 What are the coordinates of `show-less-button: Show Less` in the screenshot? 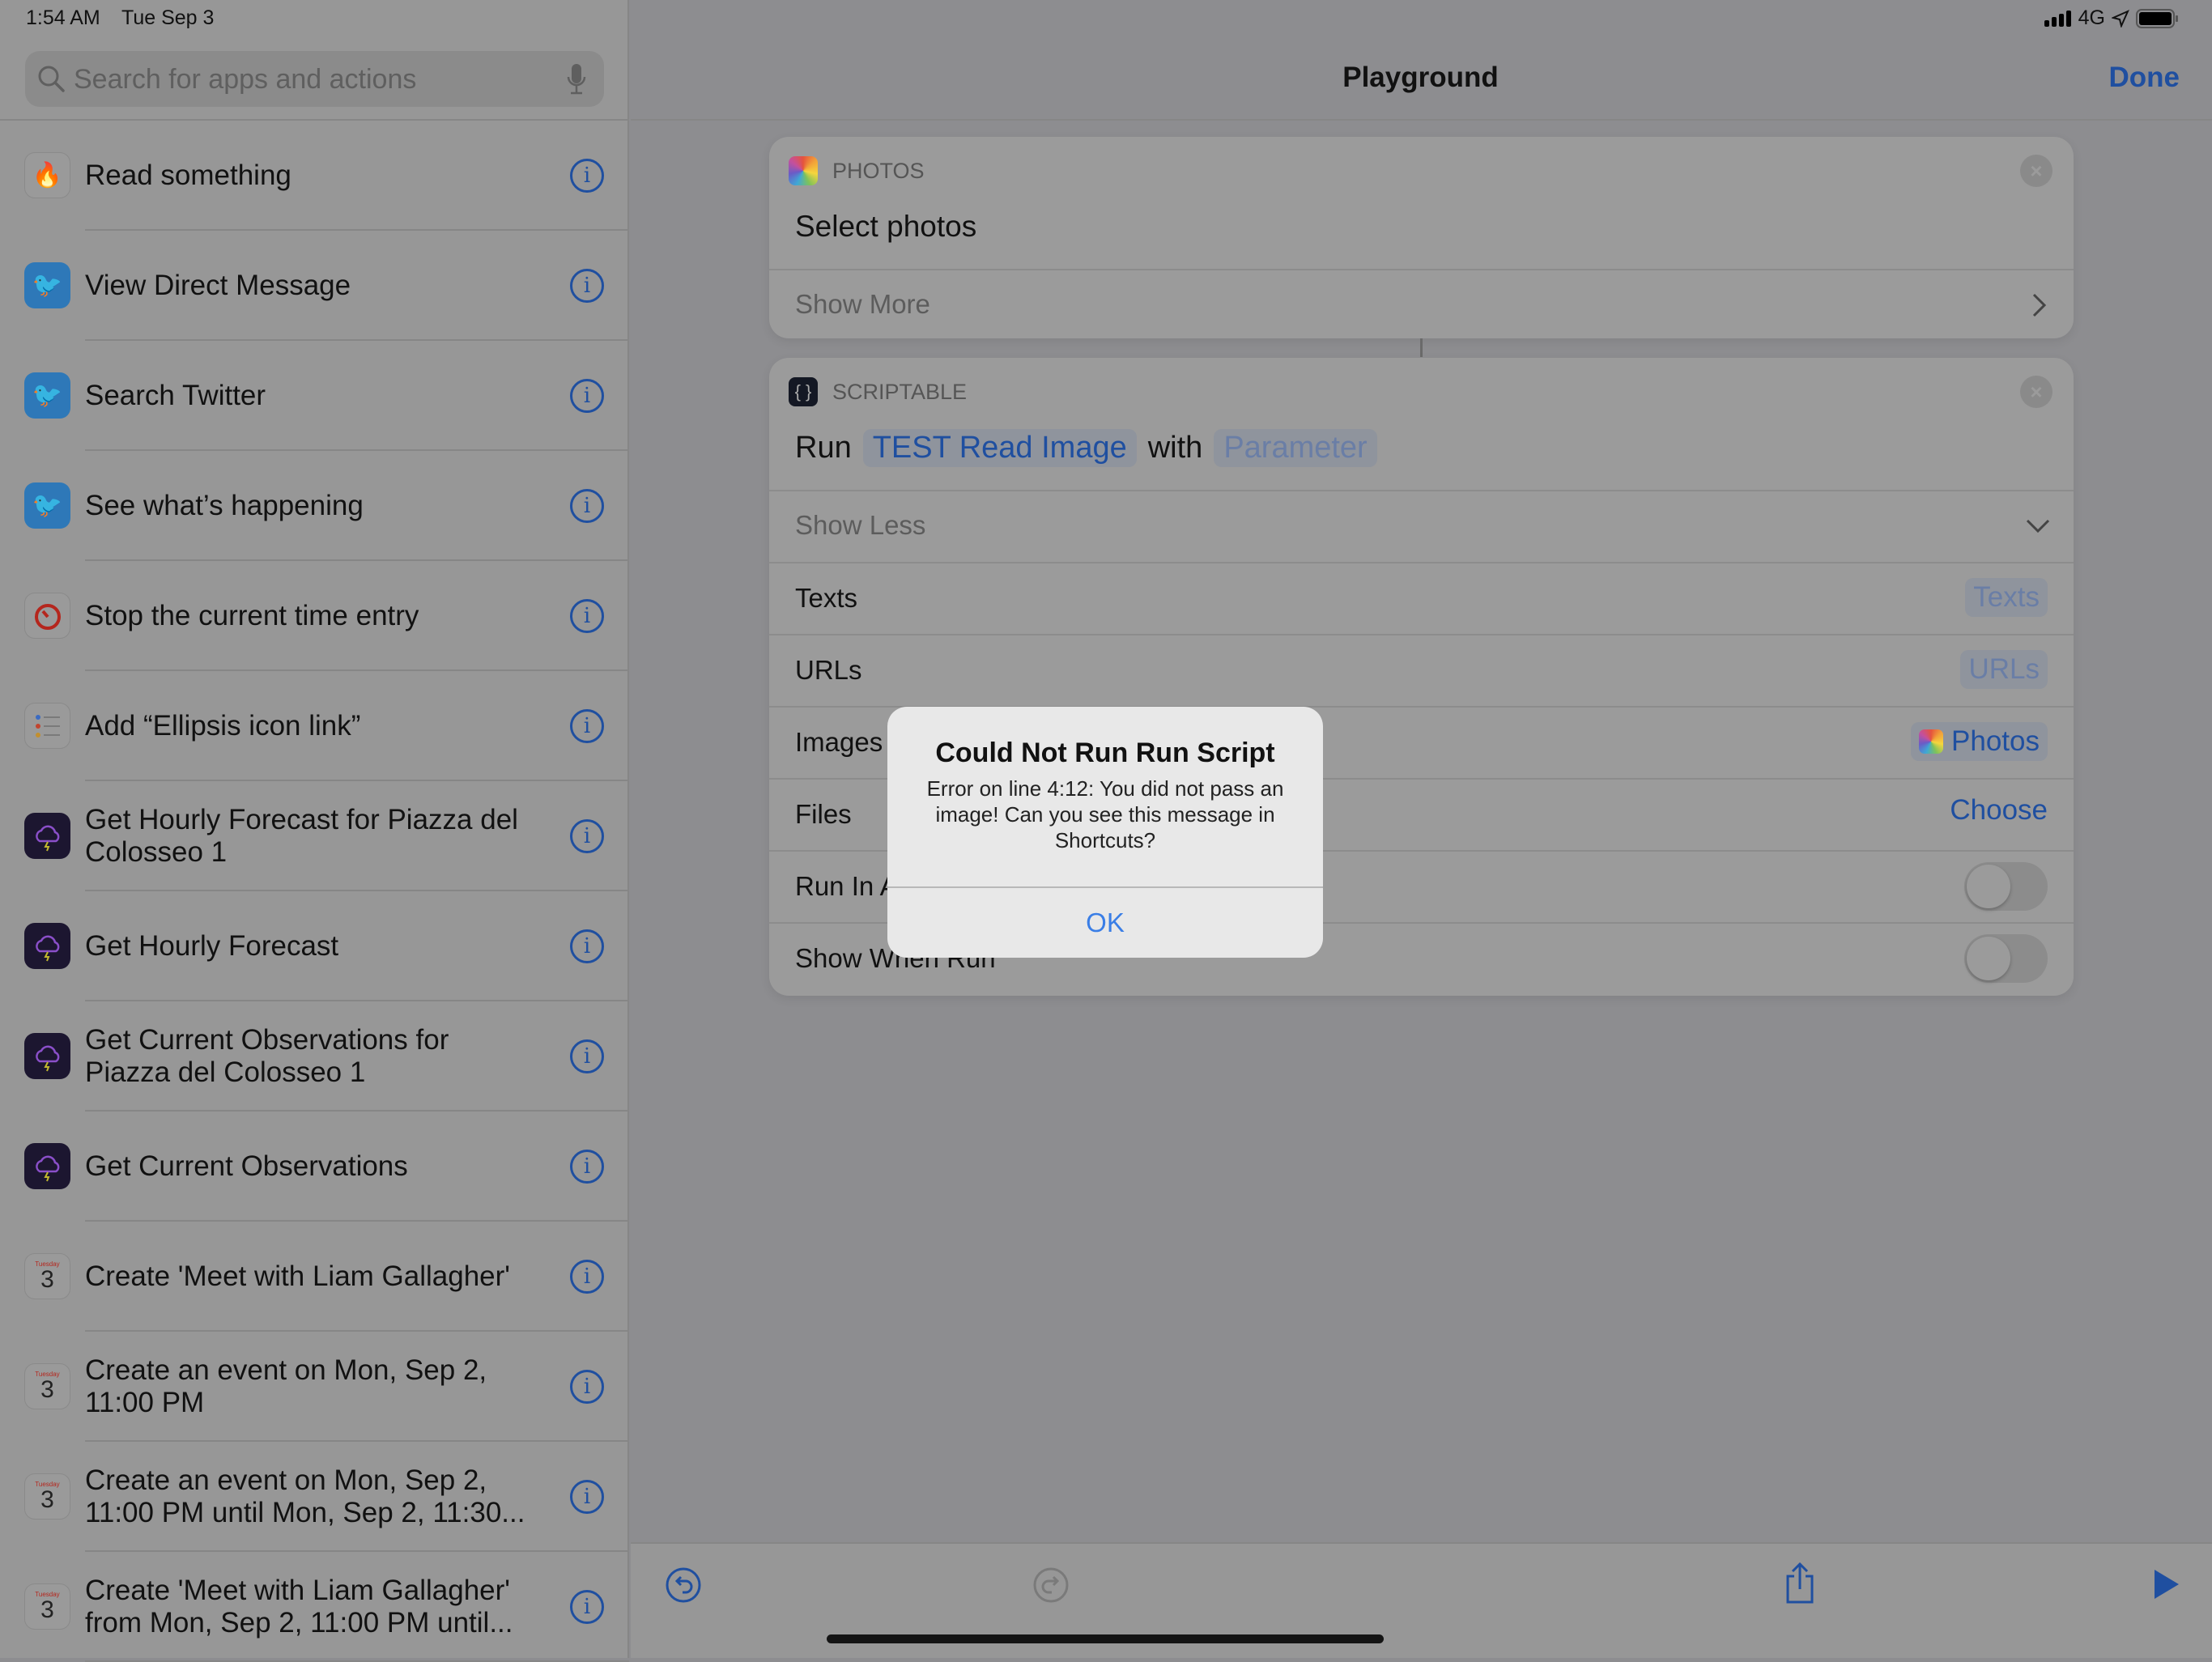 It's located at (860, 525).